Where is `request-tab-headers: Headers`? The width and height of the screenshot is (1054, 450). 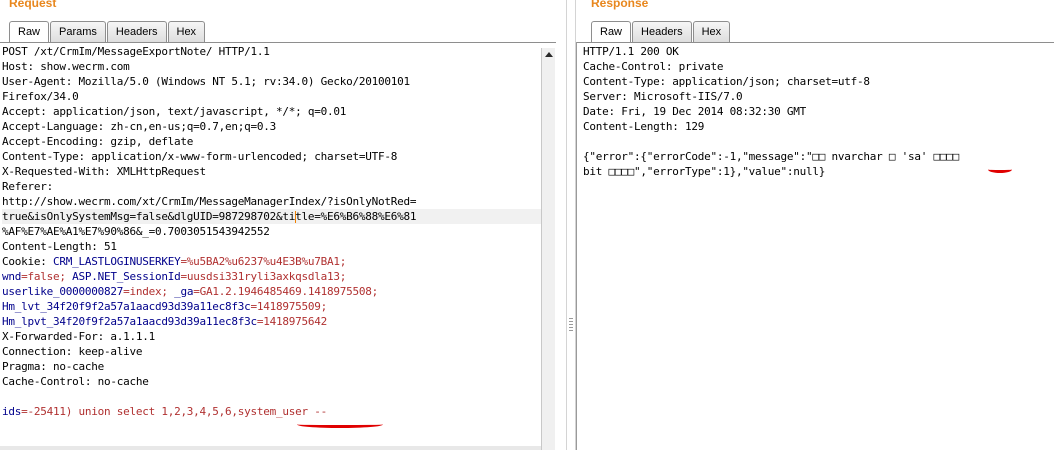 request-tab-headers: Headers is located at coordinates (136, 31).